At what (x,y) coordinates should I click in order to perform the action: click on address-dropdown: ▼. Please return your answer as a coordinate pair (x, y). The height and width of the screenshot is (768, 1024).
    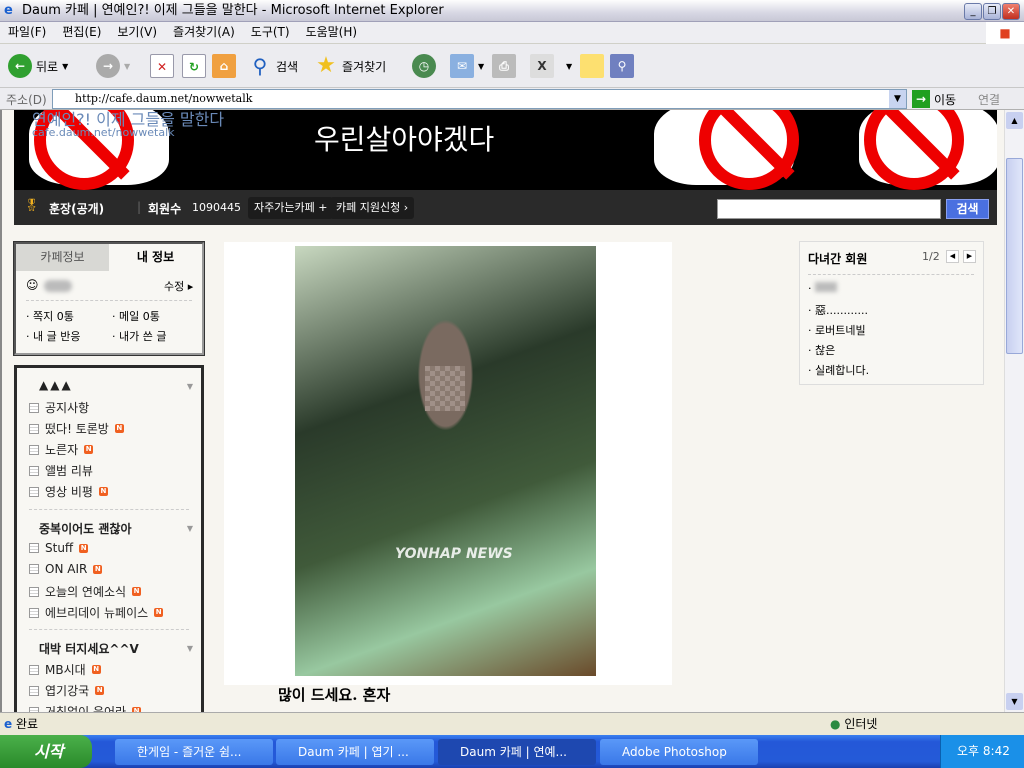
    Looking at the image, I should click on (897, 99).